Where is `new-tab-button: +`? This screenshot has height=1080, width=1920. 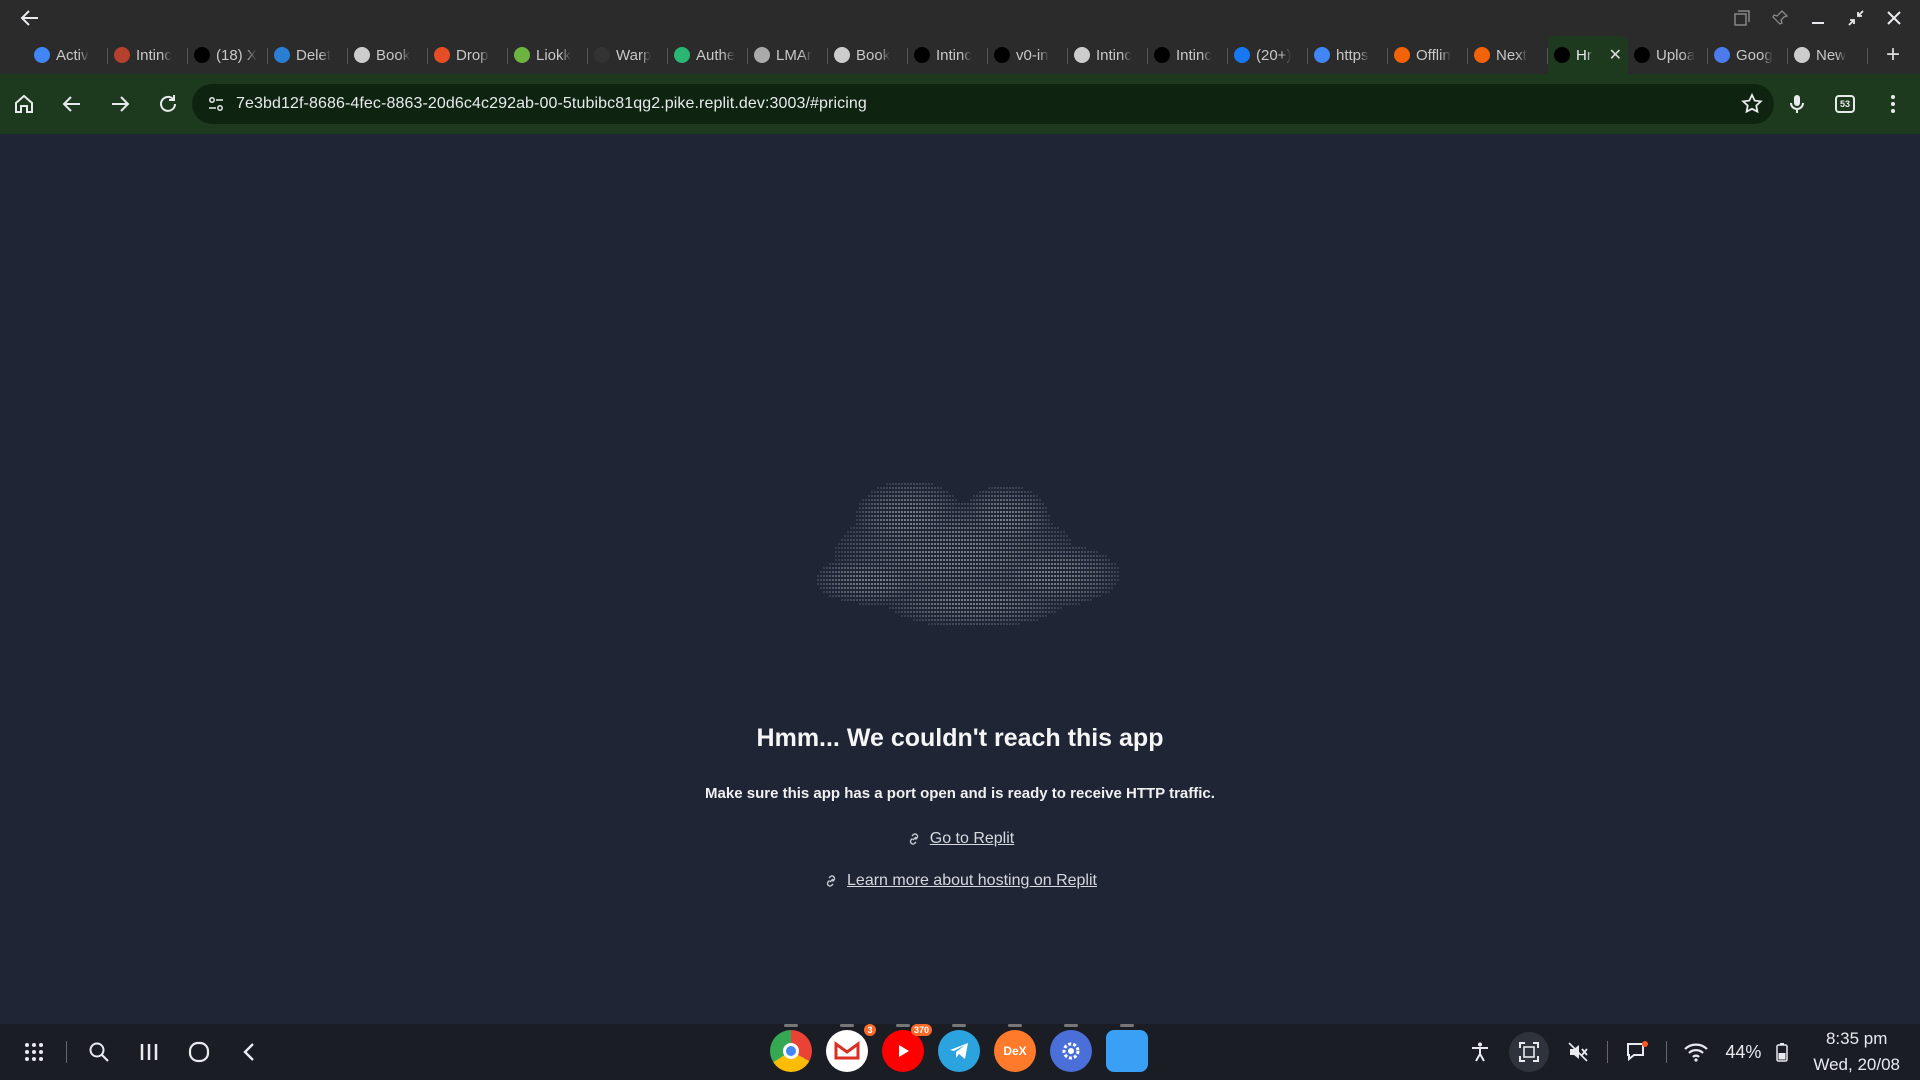 new-tab-button: + is located at coordinates (1893, 55).